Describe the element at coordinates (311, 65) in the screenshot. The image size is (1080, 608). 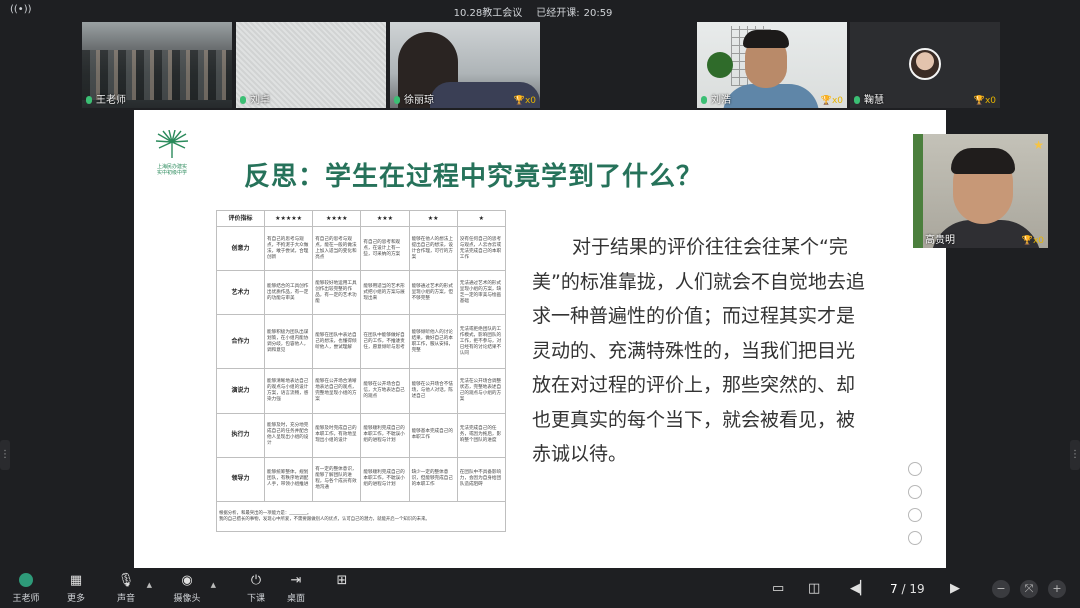
I see `participant-tile: 刘卓` at that location.